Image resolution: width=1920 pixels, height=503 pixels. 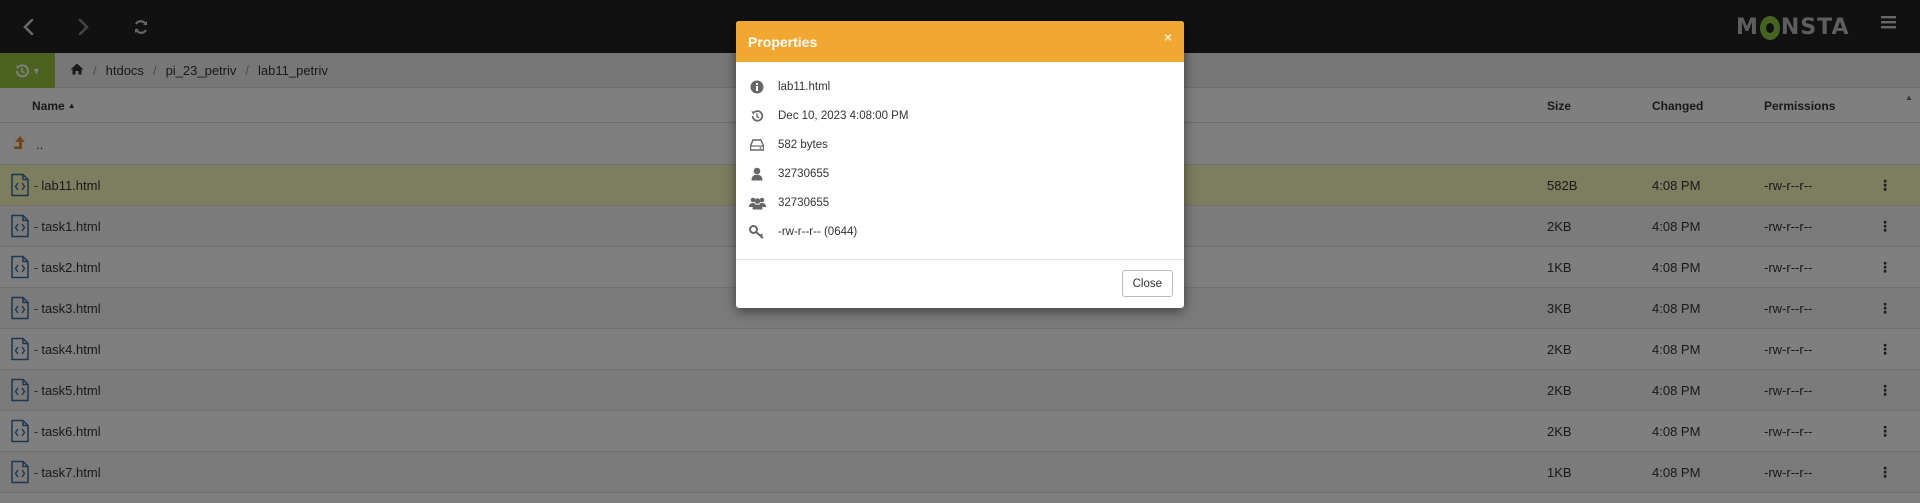 I want to click on property-group: 32730655, so click(x=960, y=202).